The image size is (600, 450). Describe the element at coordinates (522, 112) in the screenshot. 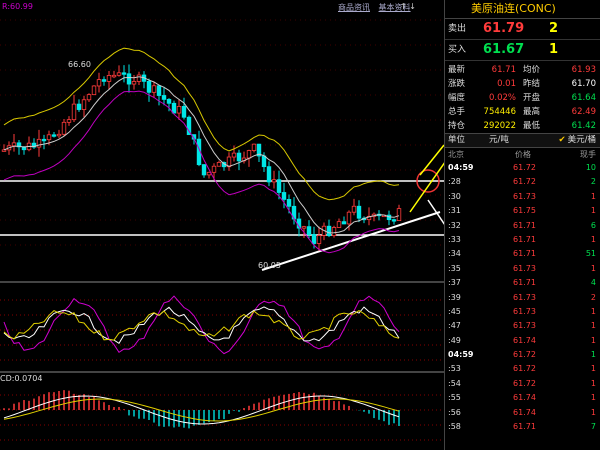

I see `stat-row: 总手 754446 最高 62.49` at that location.